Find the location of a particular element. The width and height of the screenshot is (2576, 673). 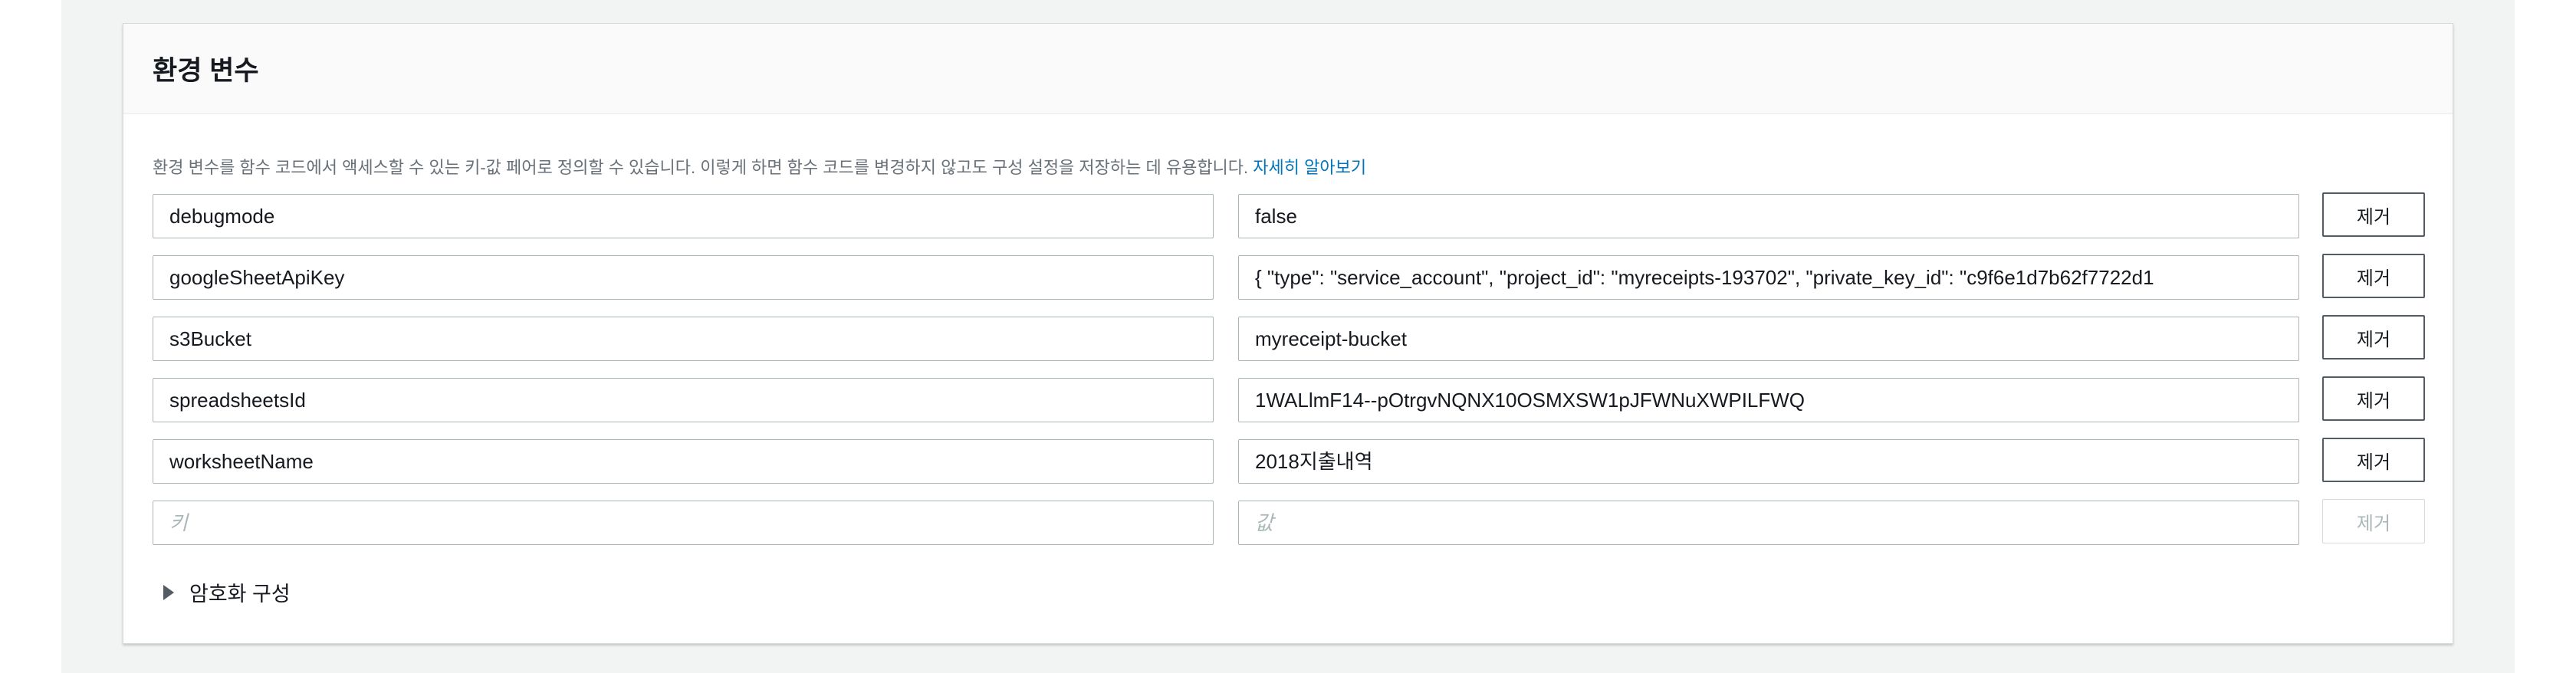

env-var-key-input: spreadsheetsId is located at coordinates (683, 400).